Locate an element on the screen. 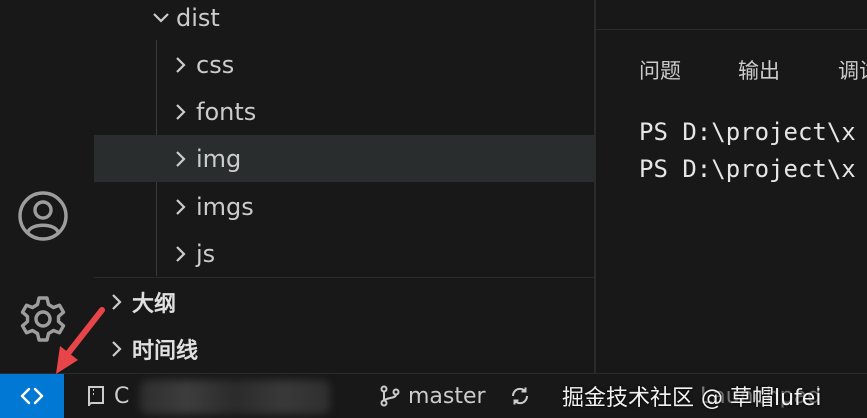 The height and width of the screenshot is (418, 867). panel-border is located at coordinates (731, 29).